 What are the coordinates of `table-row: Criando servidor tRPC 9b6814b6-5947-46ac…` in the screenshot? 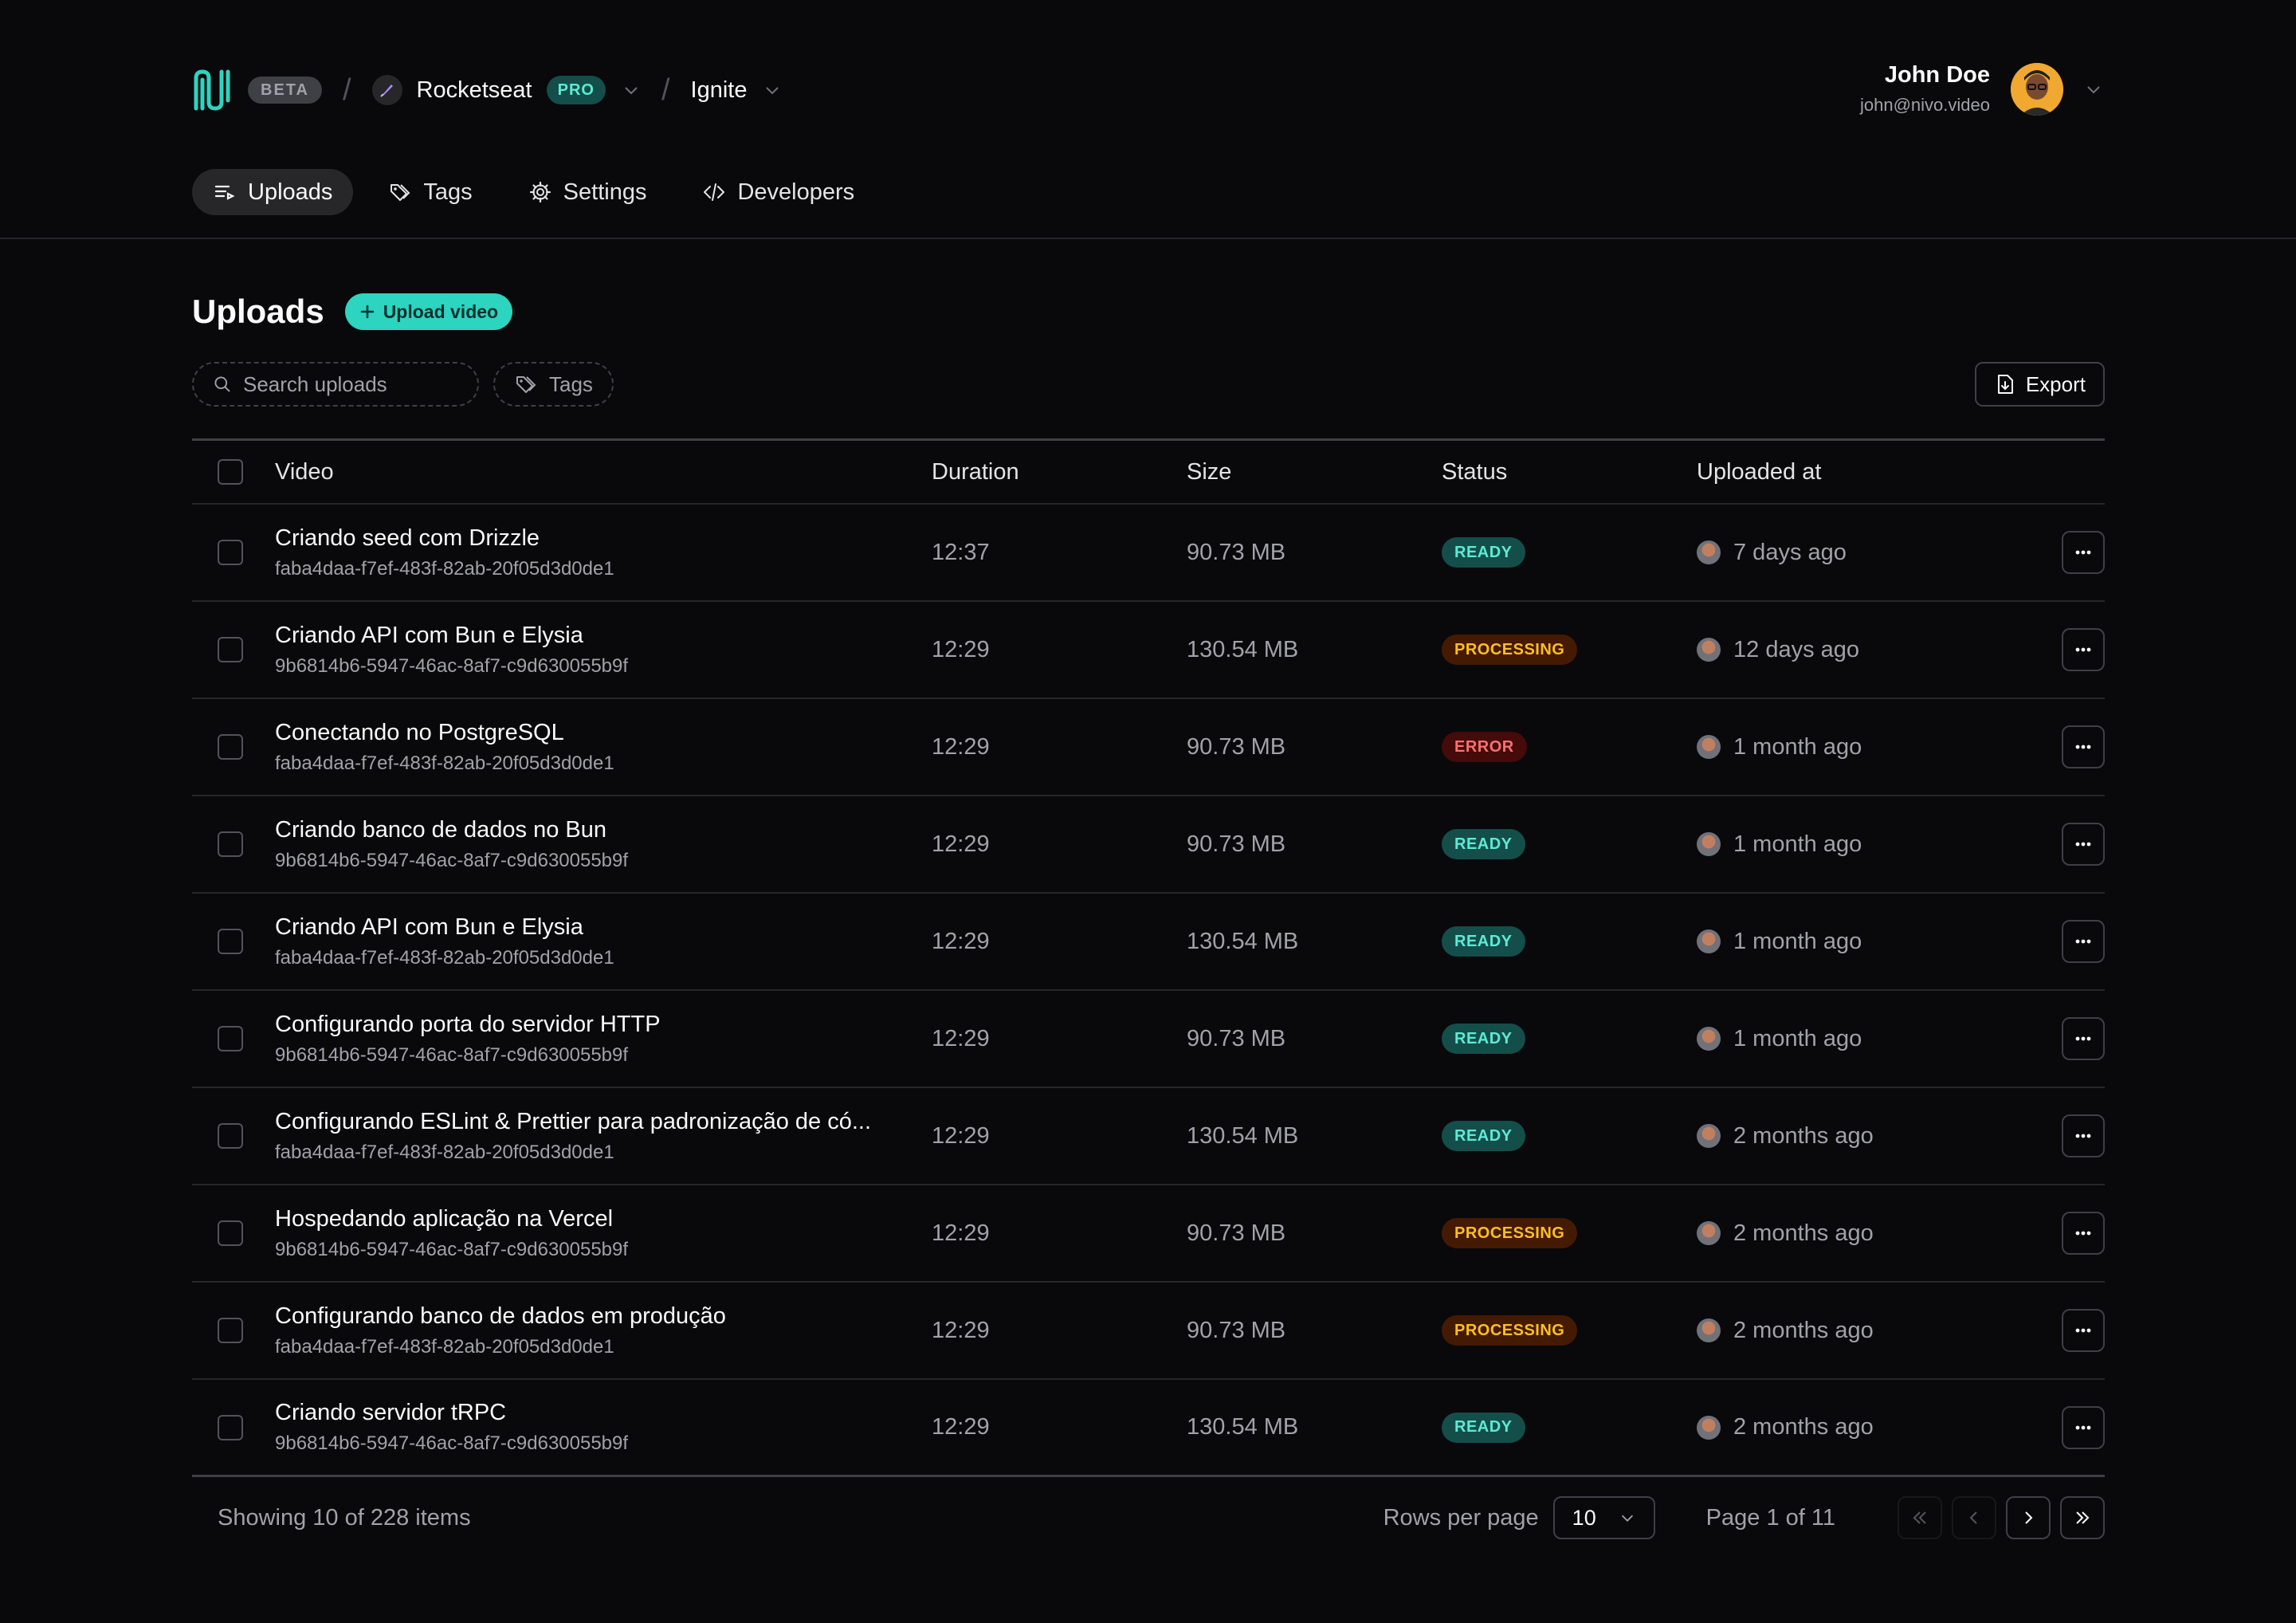 It's located at (1148, 1428).